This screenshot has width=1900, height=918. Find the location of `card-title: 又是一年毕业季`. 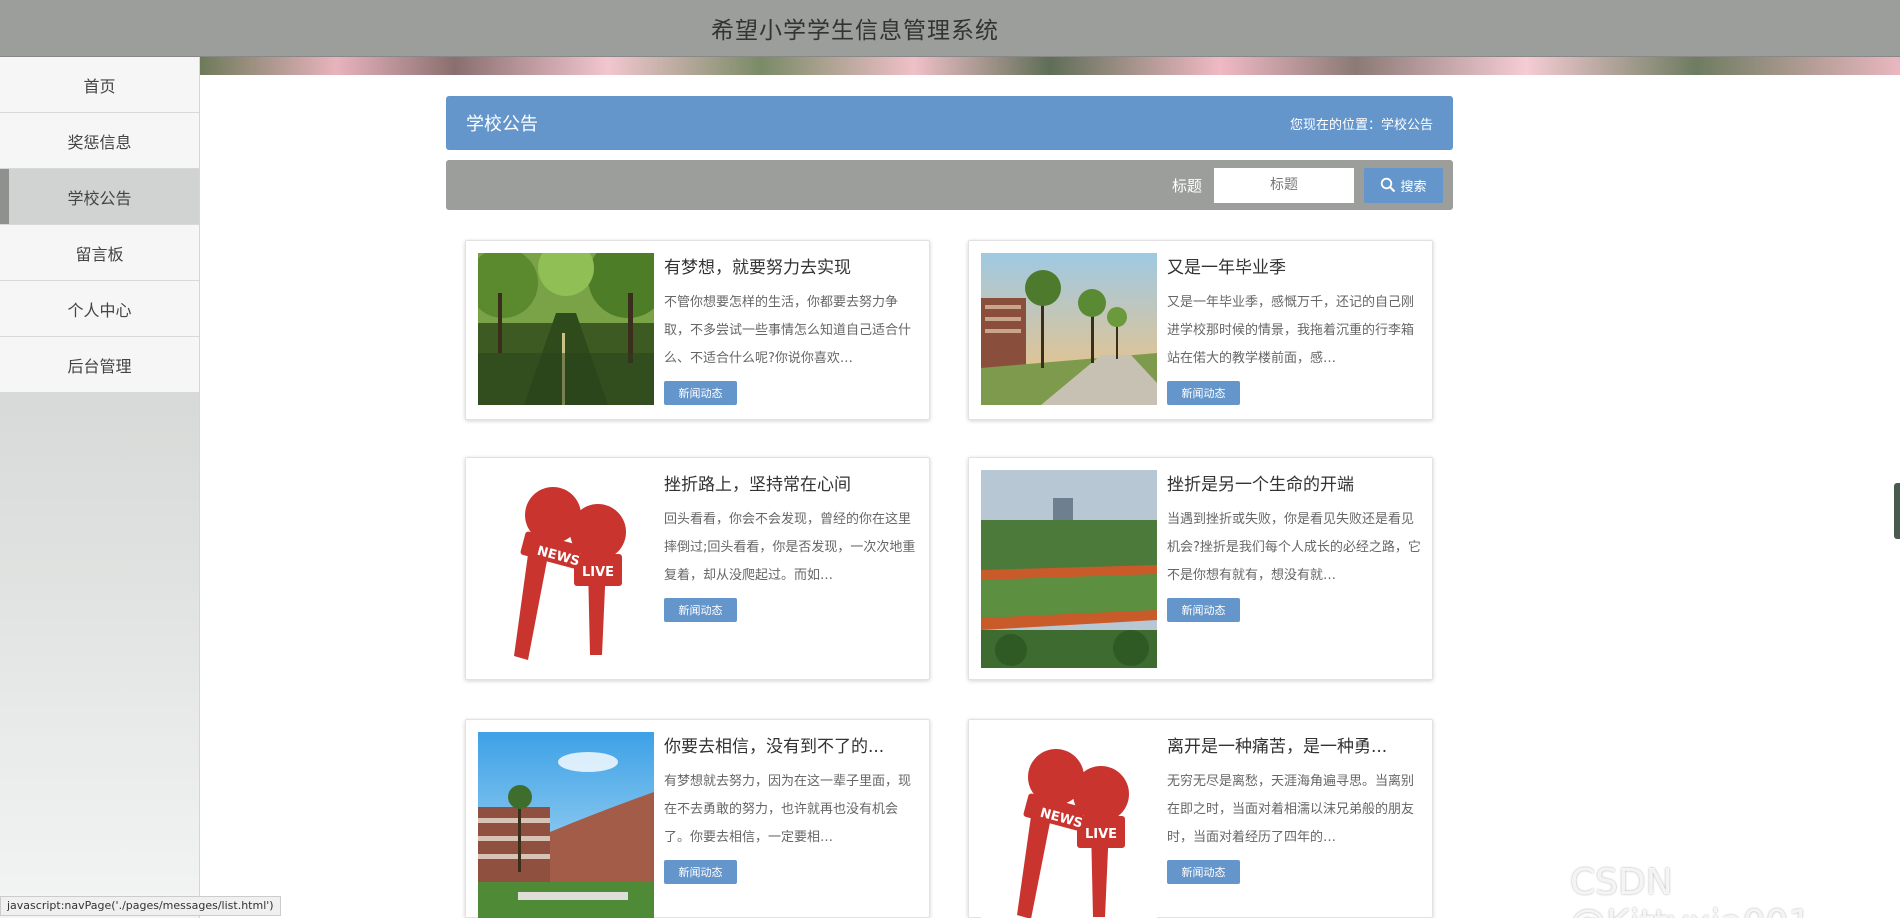

card-title: 又是一年毕业季 is located at coordinates (1296, 265).